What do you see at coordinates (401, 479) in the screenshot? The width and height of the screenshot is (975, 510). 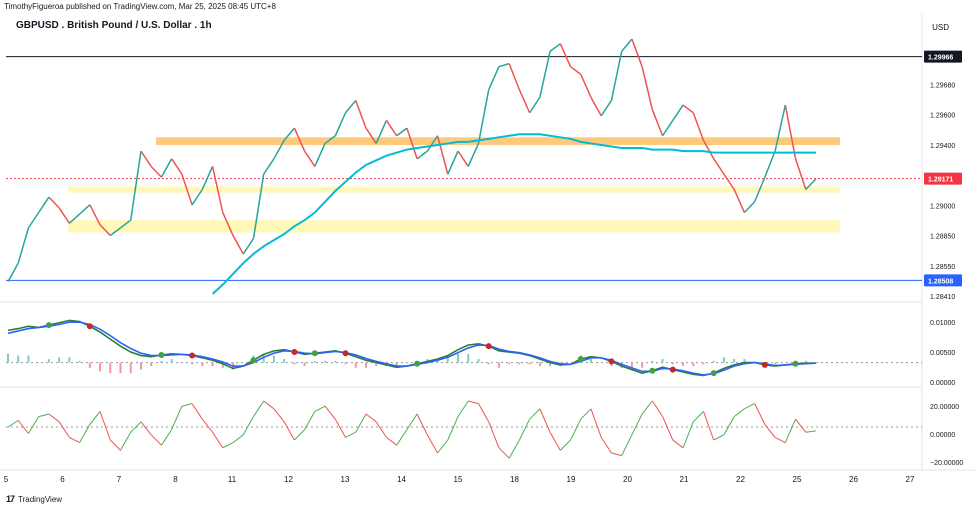 I see `x-tick-label: 14` at bounding box center [401, 479].